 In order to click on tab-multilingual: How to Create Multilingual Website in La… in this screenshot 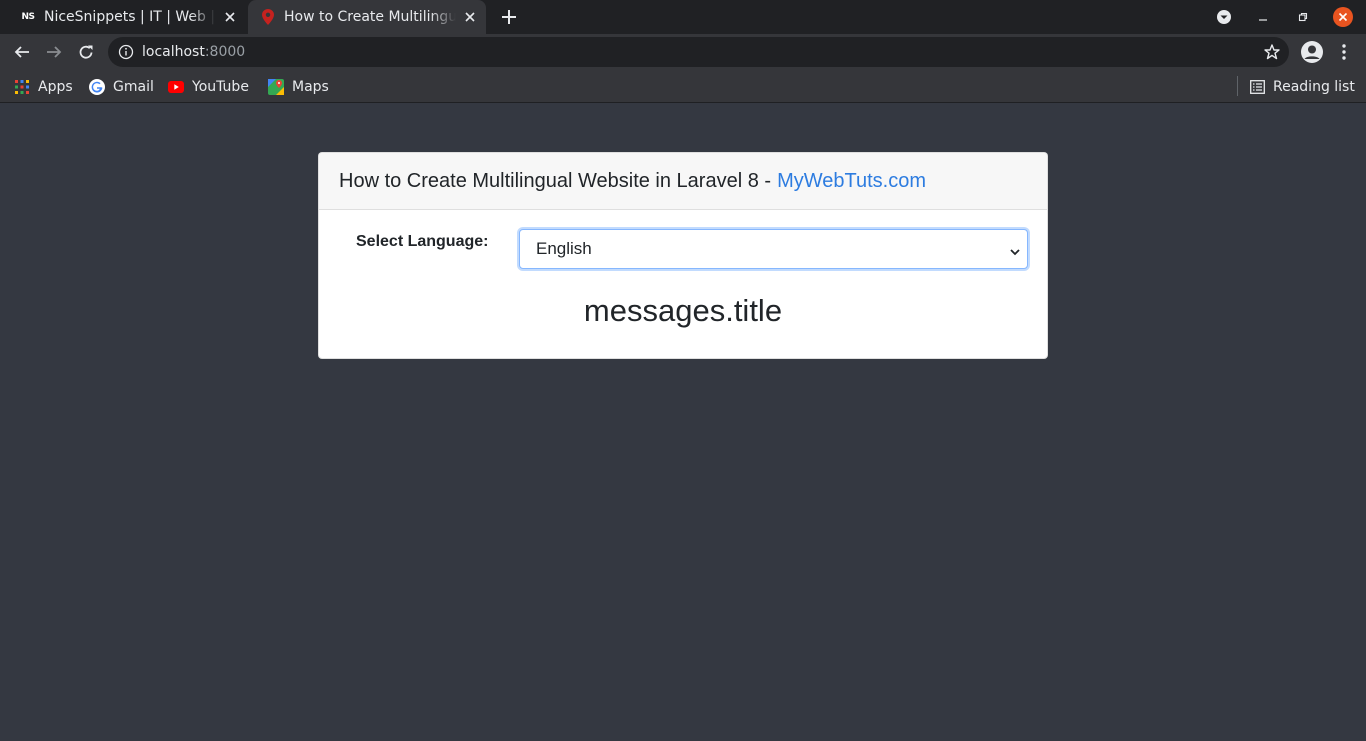, I will do `click(367, 17)`.